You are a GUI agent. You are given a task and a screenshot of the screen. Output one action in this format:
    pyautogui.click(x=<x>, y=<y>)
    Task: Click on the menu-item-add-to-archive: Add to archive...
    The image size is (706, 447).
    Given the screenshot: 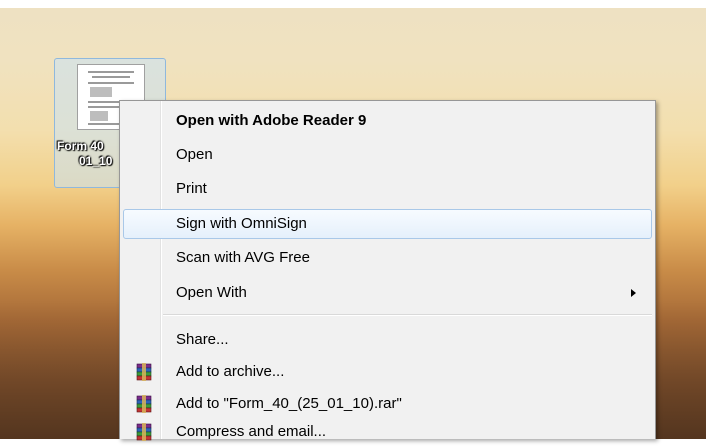 What is the action you would take?
    pyautogui.click(x=387, y=372)
    